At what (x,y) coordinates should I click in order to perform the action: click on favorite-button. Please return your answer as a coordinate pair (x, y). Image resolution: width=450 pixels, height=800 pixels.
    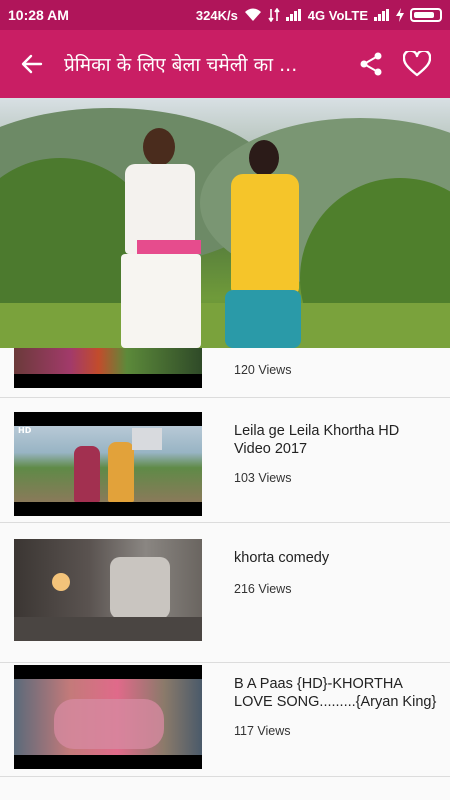
    Looking at the image, I should click on (417, 64).